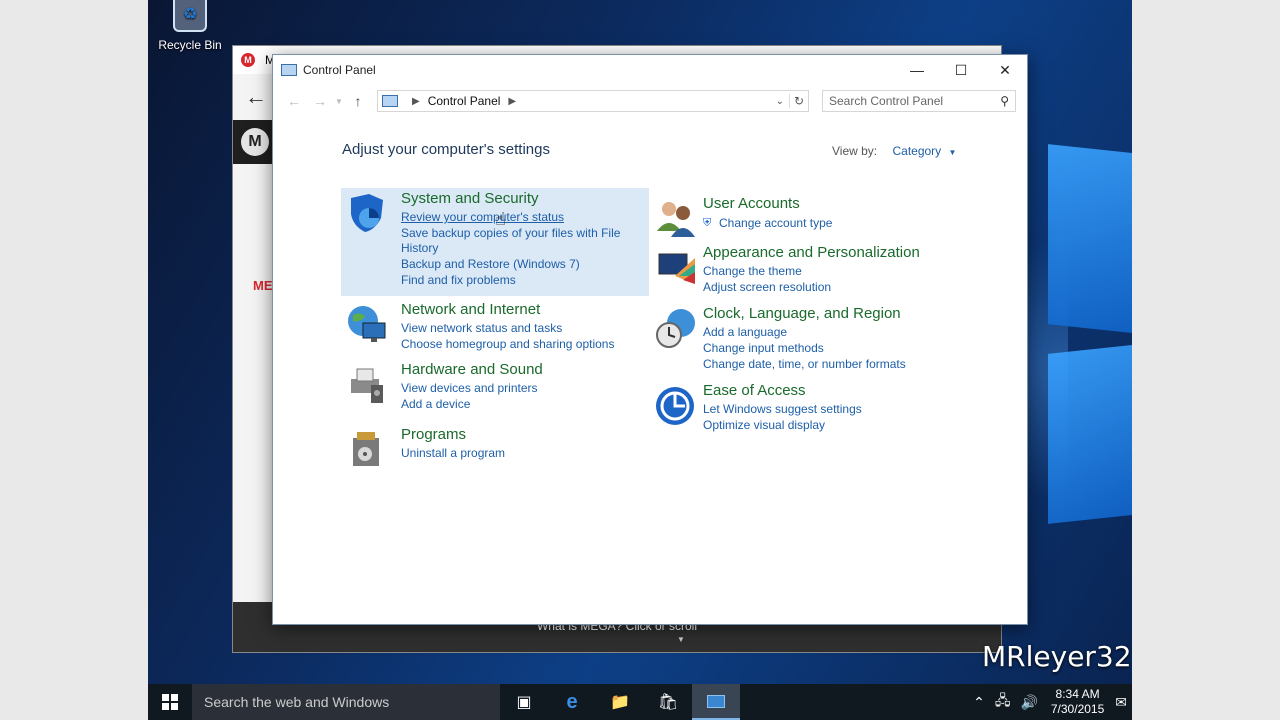 The width and height of the screenshot is (1280, 720). I want to click on page-title: Adjust your computer's settings, so click(446, 149).